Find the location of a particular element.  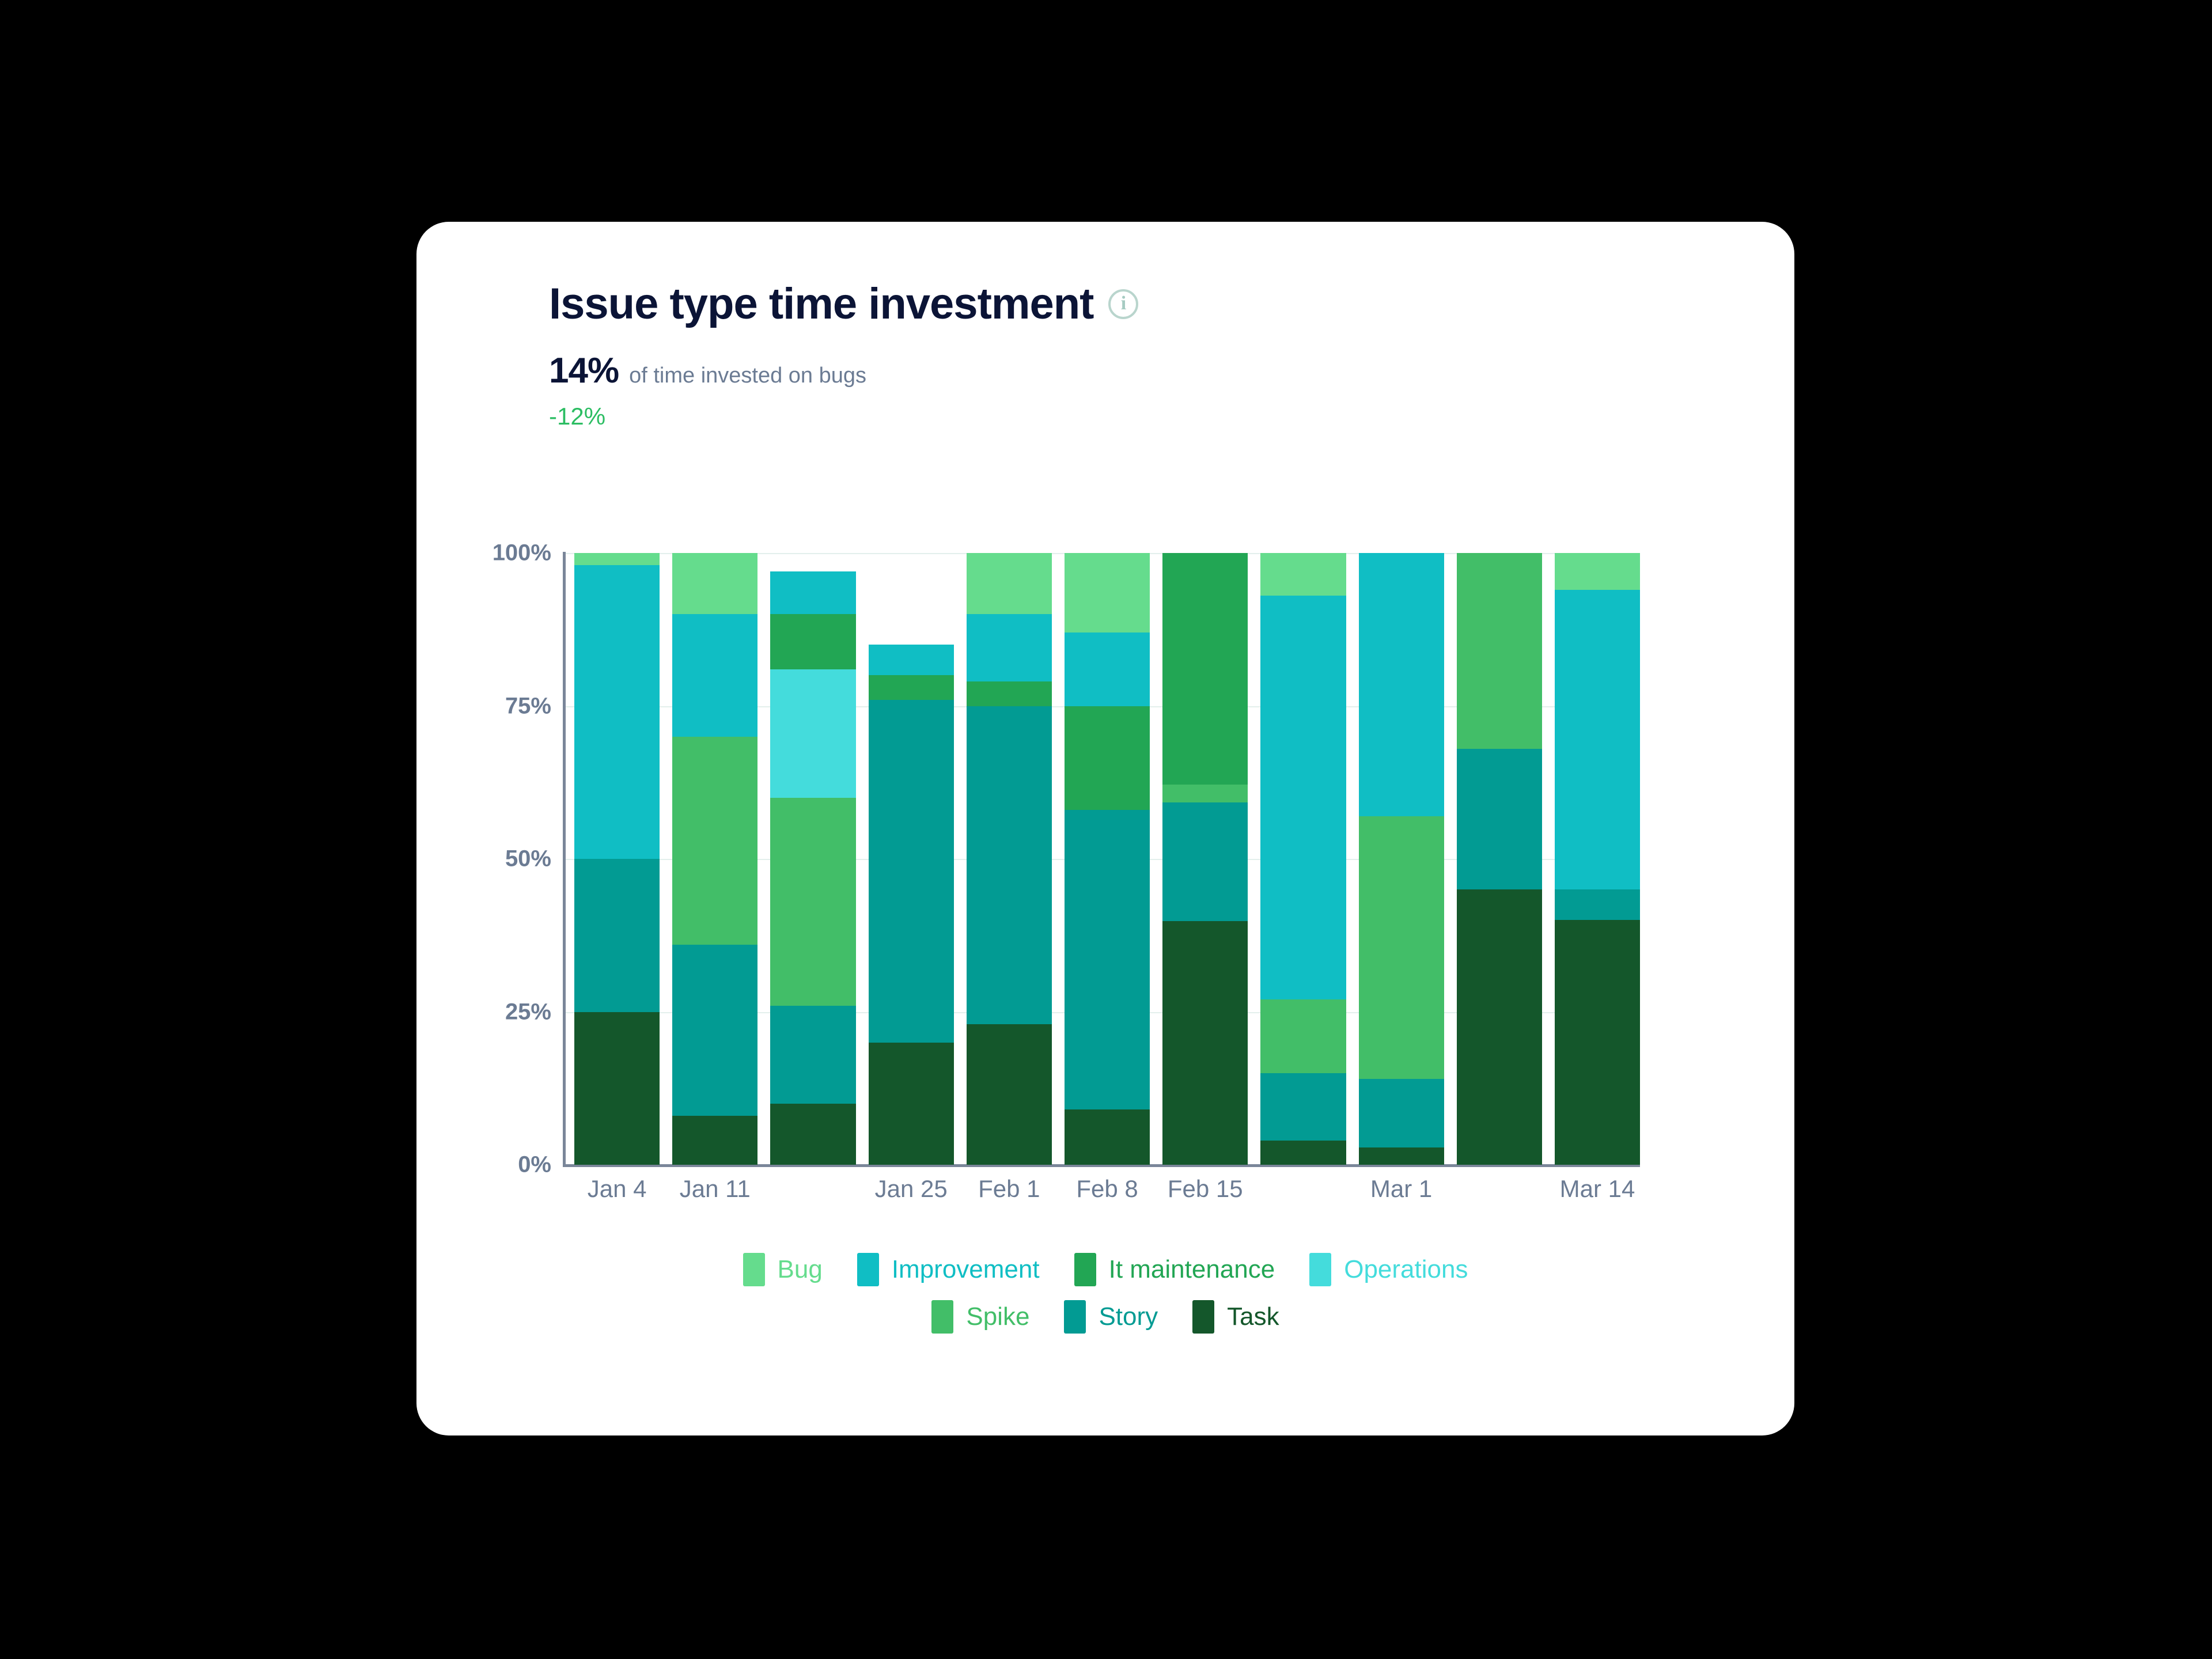

x-axis-tick-label: Jan 4 is located at coordinates (617, 1188).